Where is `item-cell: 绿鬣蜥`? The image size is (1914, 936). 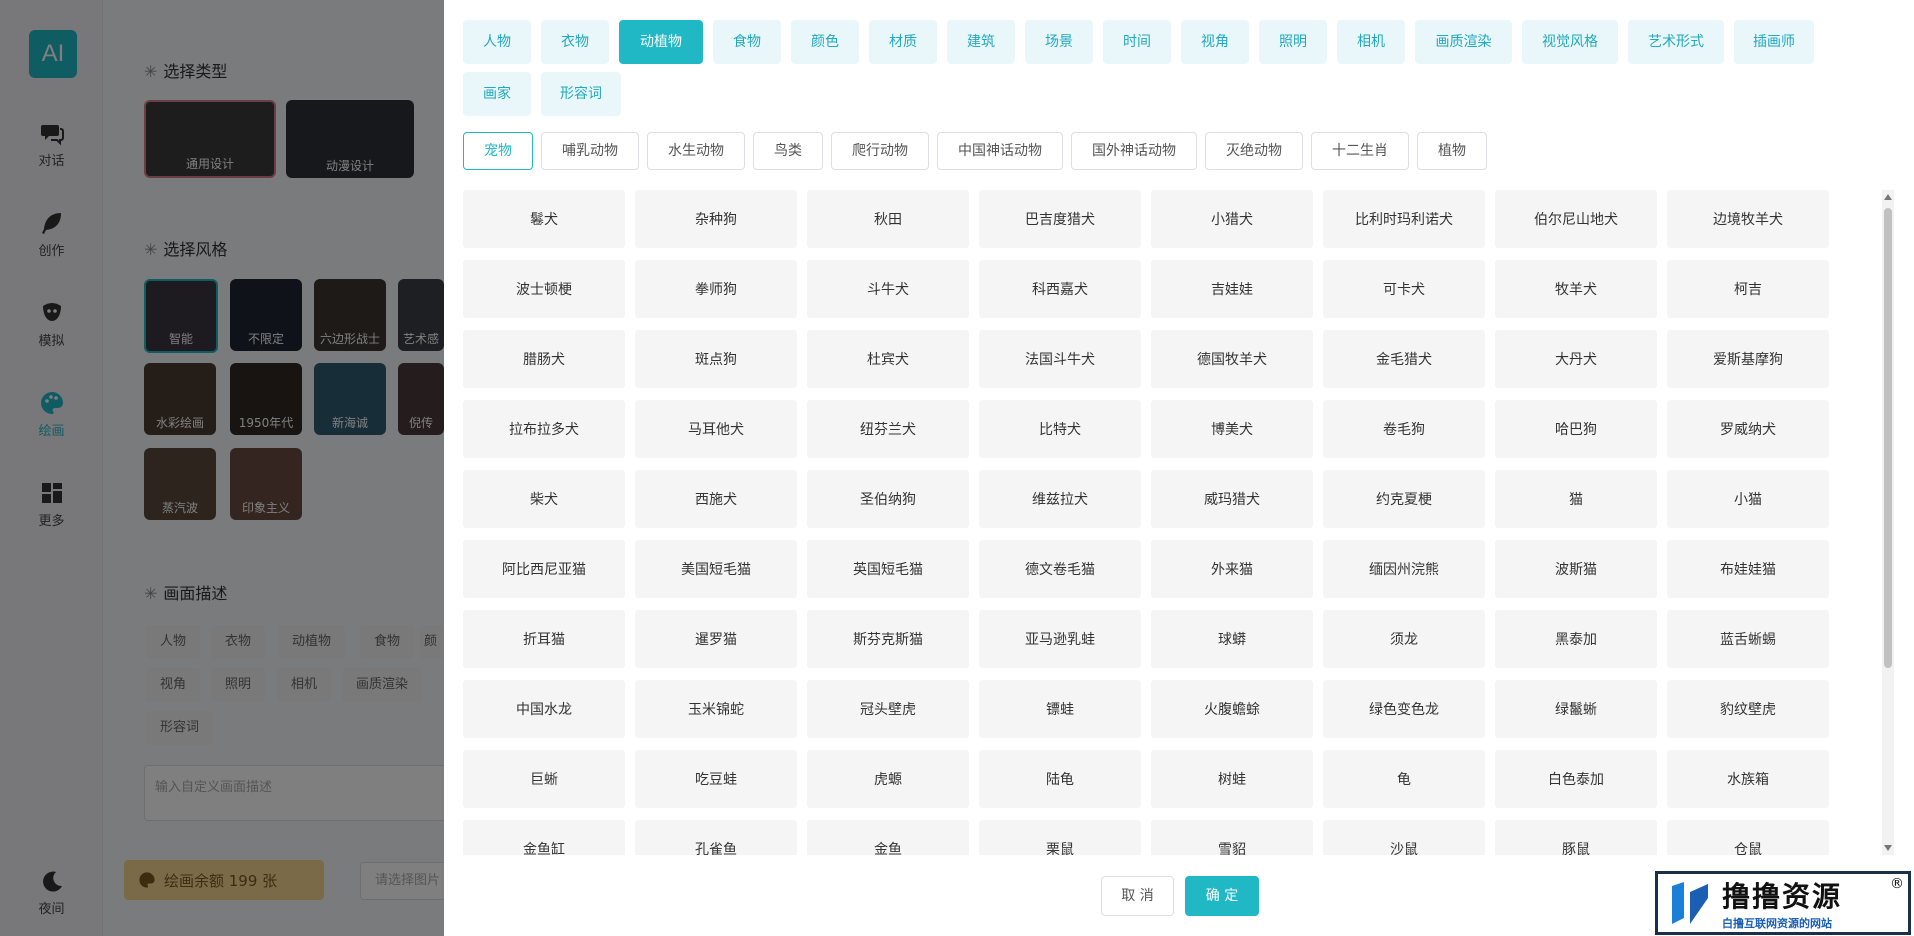 item-cell: 绿鬣蜥 is located at coordinates (1576, 709).